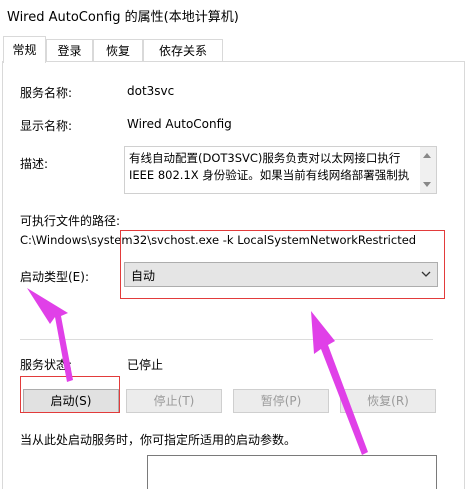 The height and width of the screenshot is (489, 467). What do you see at coordinates (179, 124) in the screenshot?
I see `display-name-value: Wired AutoConfig` at bounding box center [179, 124].